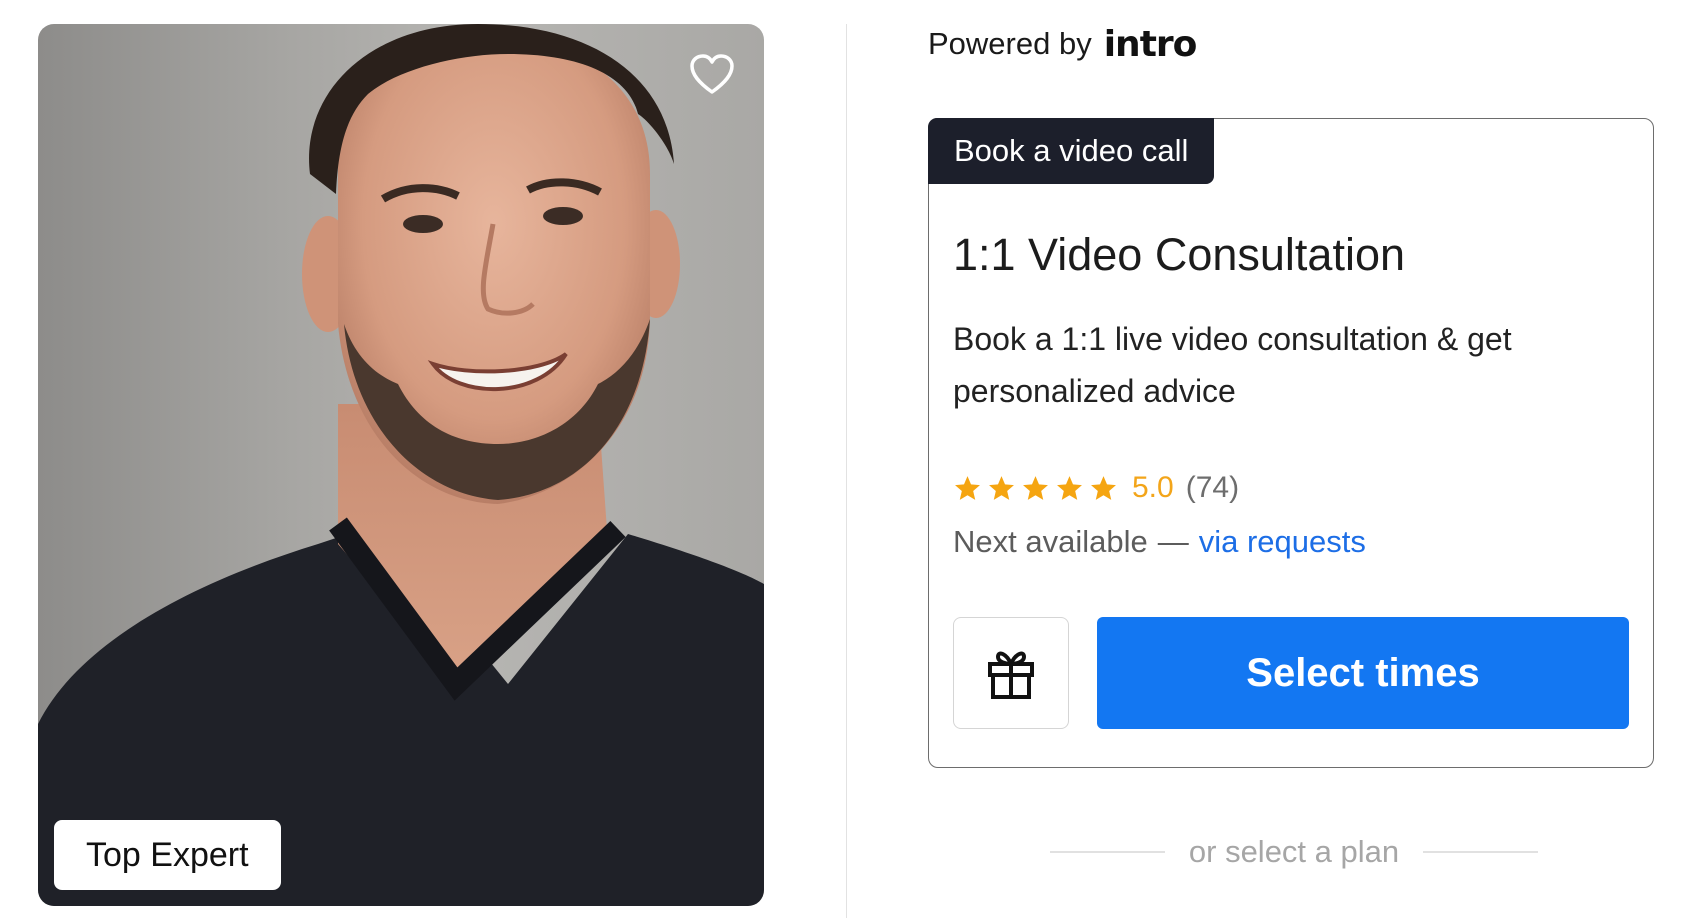 The width and height of the screenshot is (1694, 918). What do you see at coordinates (1212, 488) in the screenshot?
I see `rating-count: (74)` at bounding box center [1212, 488].